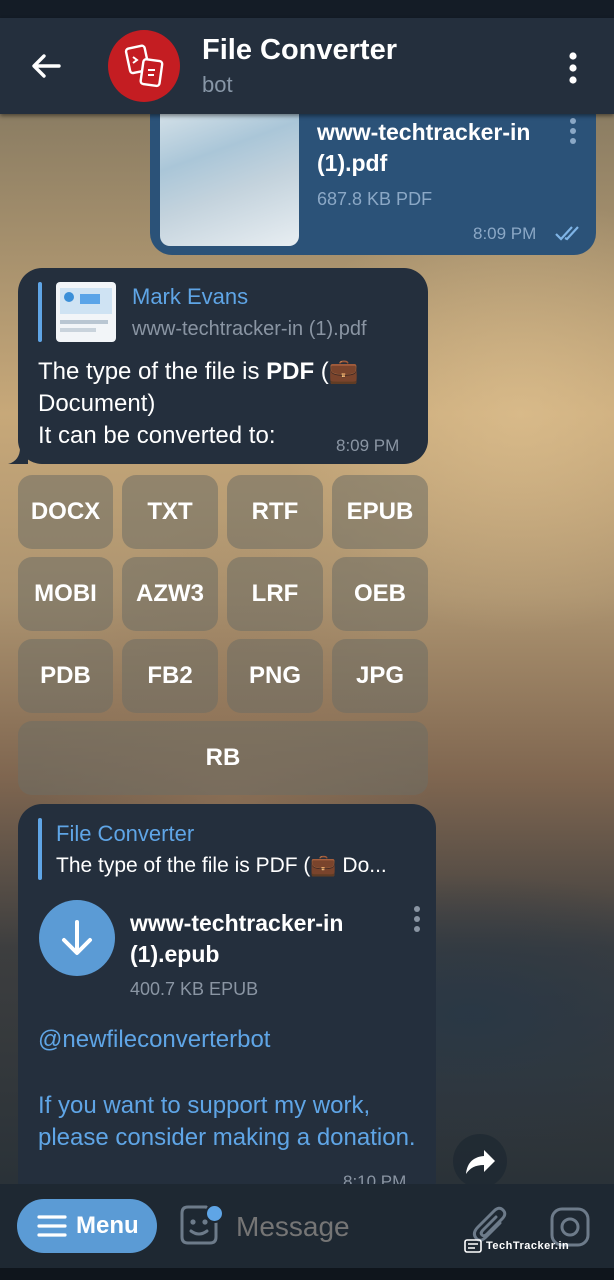  I want to click on file-meta: 687.8 KB PDF, so click(375, 199).